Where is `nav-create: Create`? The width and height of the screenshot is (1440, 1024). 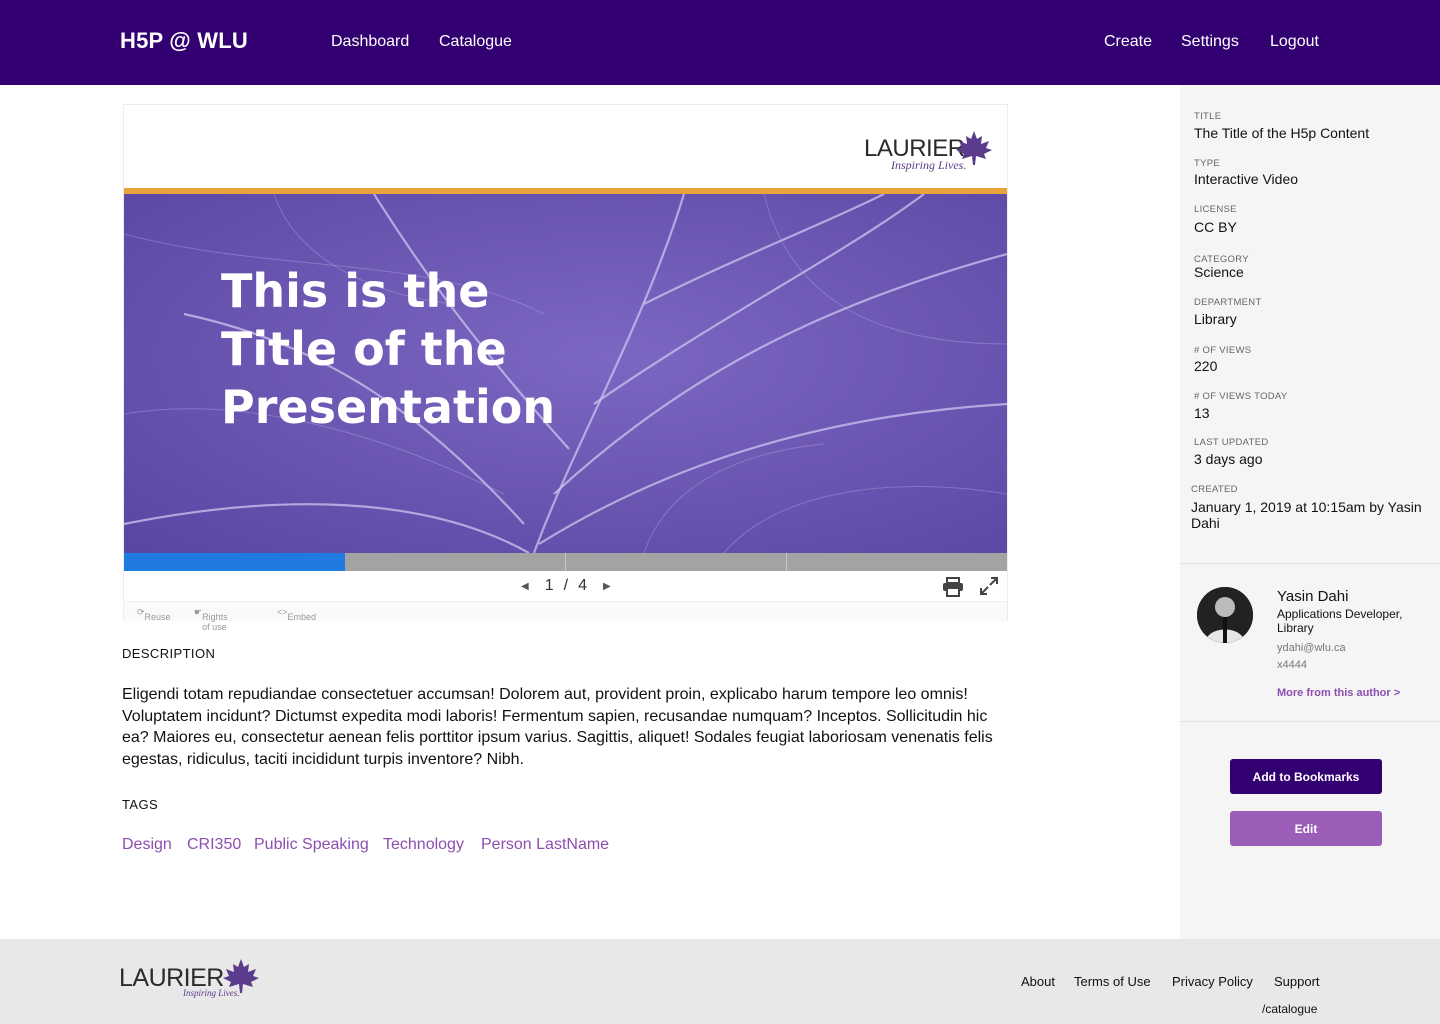
nav-create: Create is located at coordinates (1128, 42).